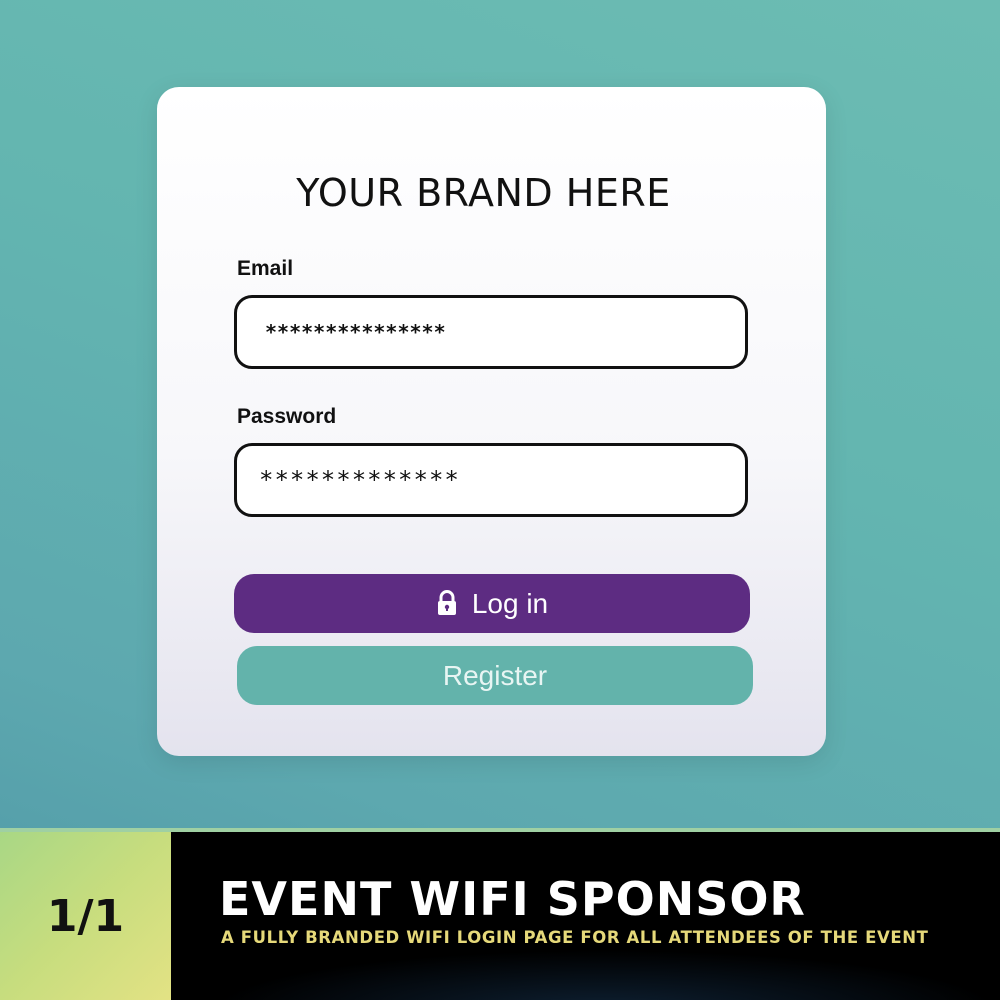 The width and height of the screenshot is (1000, 1000). What do you see at coordinates (359, 480) in the screenshot?
I see `password-value: *************` at bounding box center [359, 480].